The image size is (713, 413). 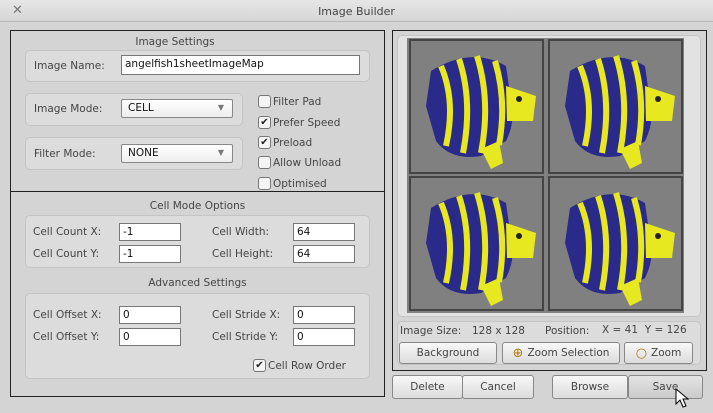 I want to click on position-label: Position:, so click(x=567, y=331).